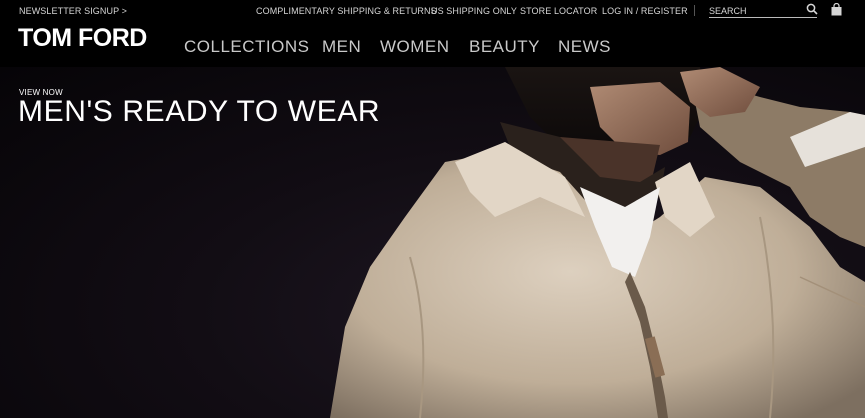 The height and width of the screenshot is (418, 865). I want to click on store-locator-link: STORE LOCATOR, so click(558, 11).